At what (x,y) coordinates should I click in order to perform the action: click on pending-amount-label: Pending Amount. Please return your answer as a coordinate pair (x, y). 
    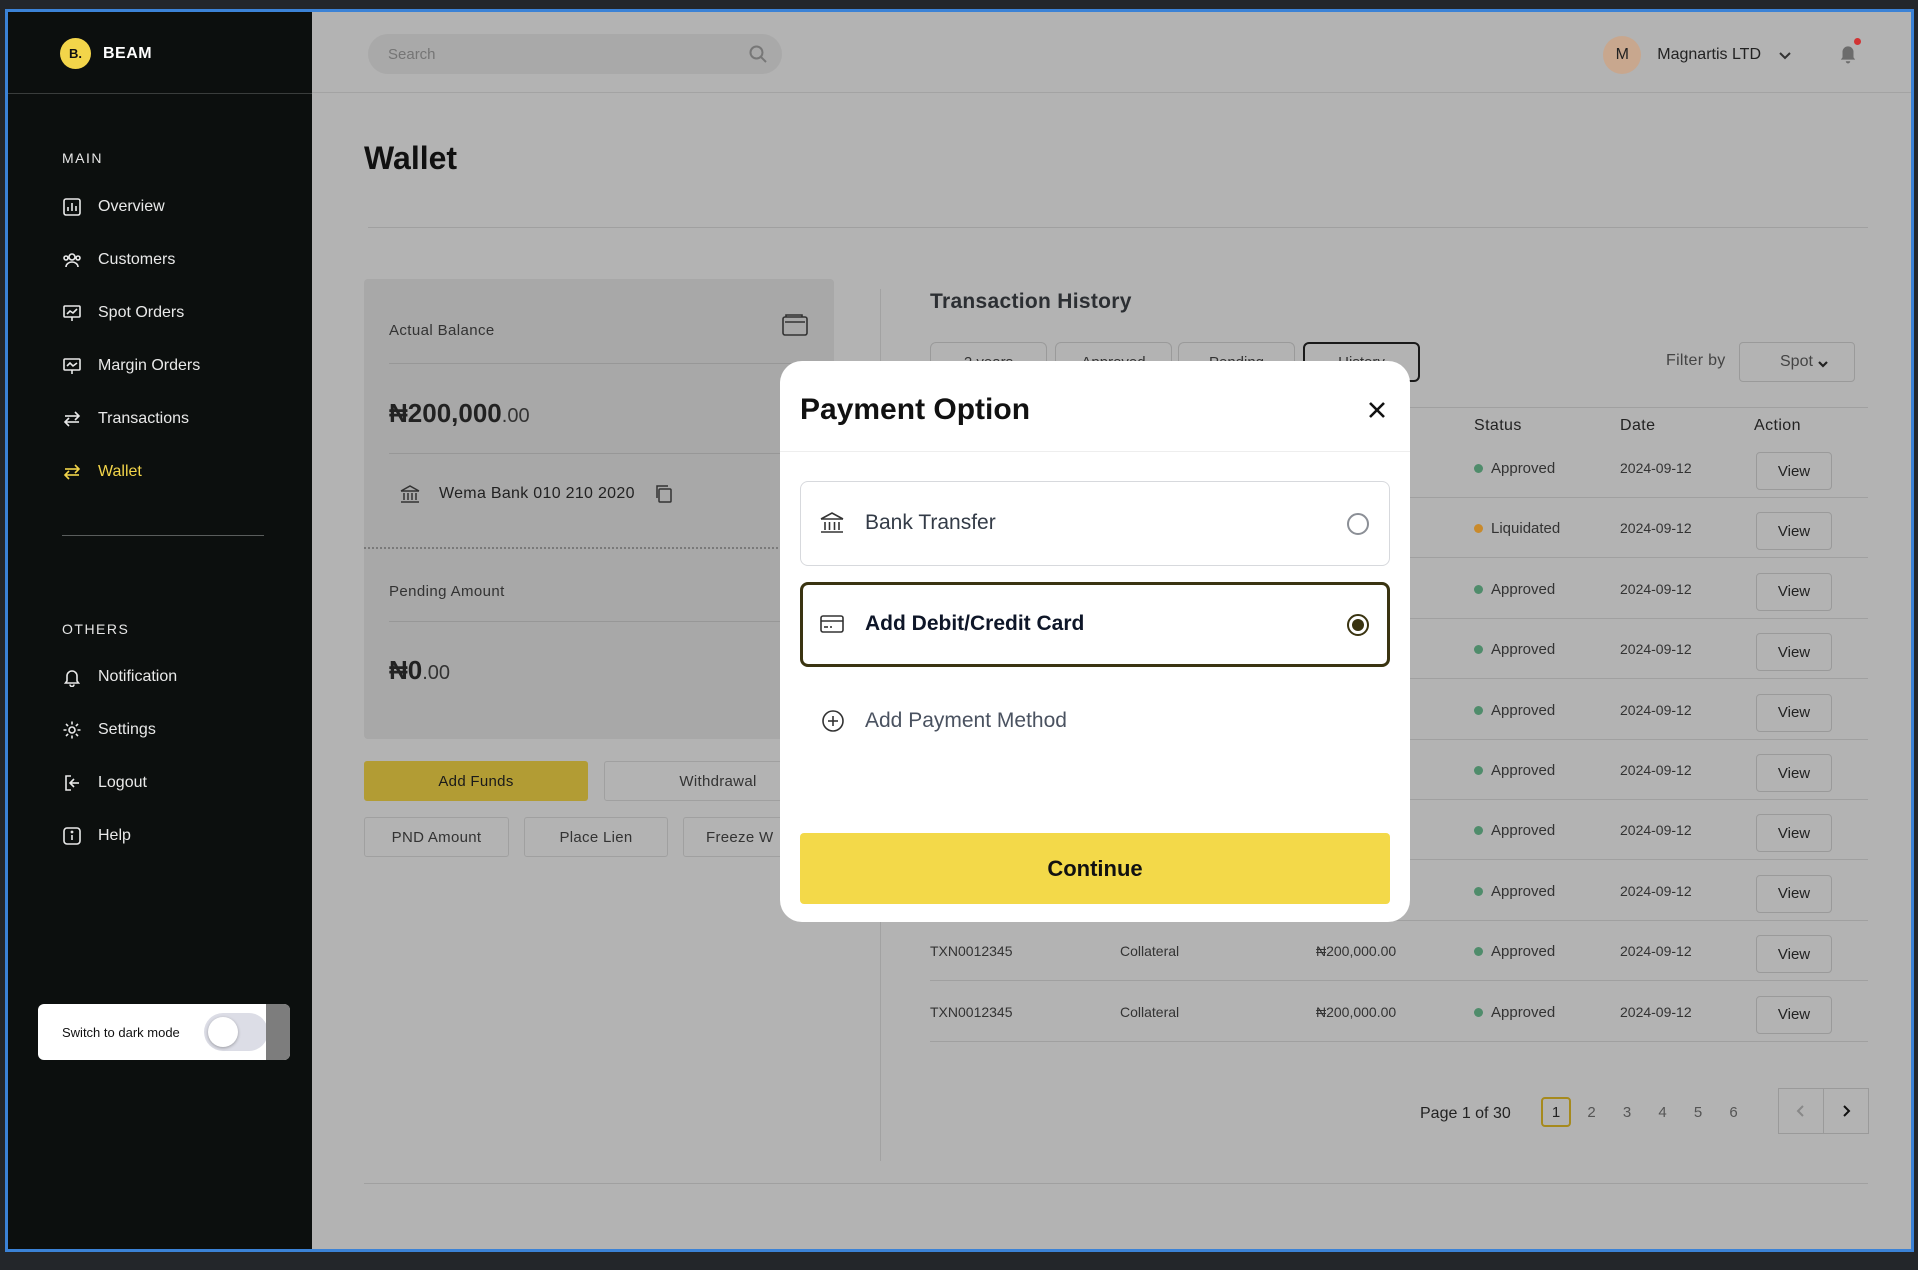
    Looking at the image, I should click on (447, 591).